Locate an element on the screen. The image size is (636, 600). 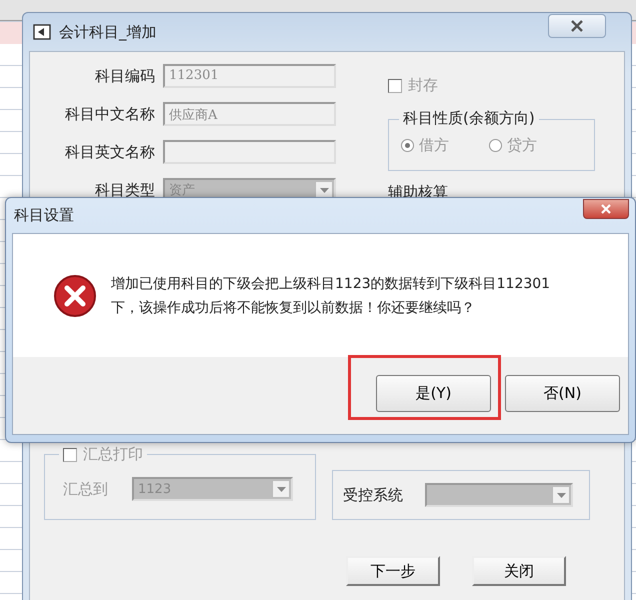
dropdown-field is located at coordinates (499, 495).